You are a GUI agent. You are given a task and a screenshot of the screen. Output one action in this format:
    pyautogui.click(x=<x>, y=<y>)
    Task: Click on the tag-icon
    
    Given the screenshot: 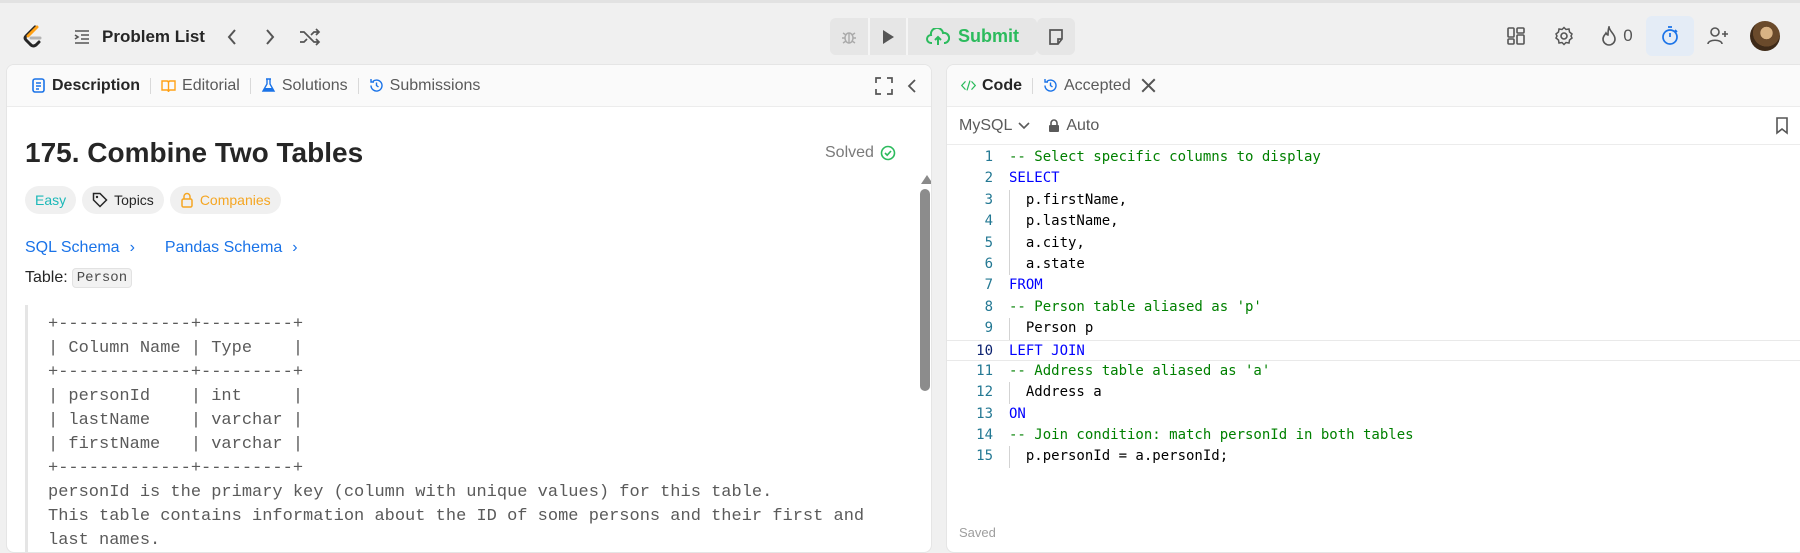 What is the action you would take?
    pyautogui.click(x=100, y=200)
    